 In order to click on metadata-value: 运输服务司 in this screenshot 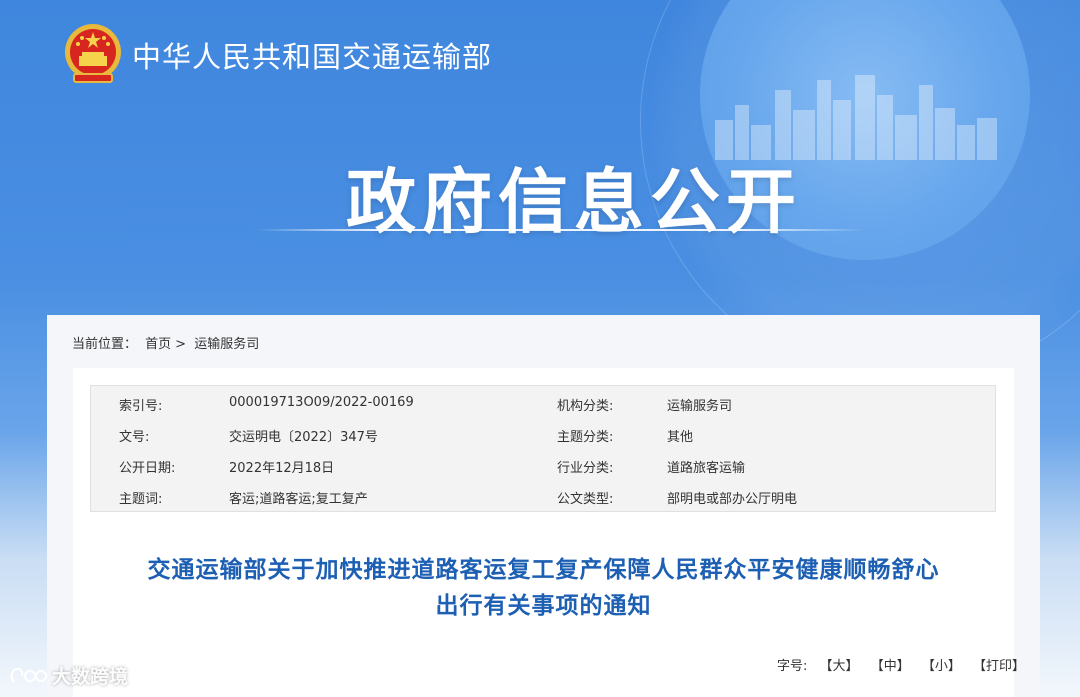, I will do `click(700, 406)`.